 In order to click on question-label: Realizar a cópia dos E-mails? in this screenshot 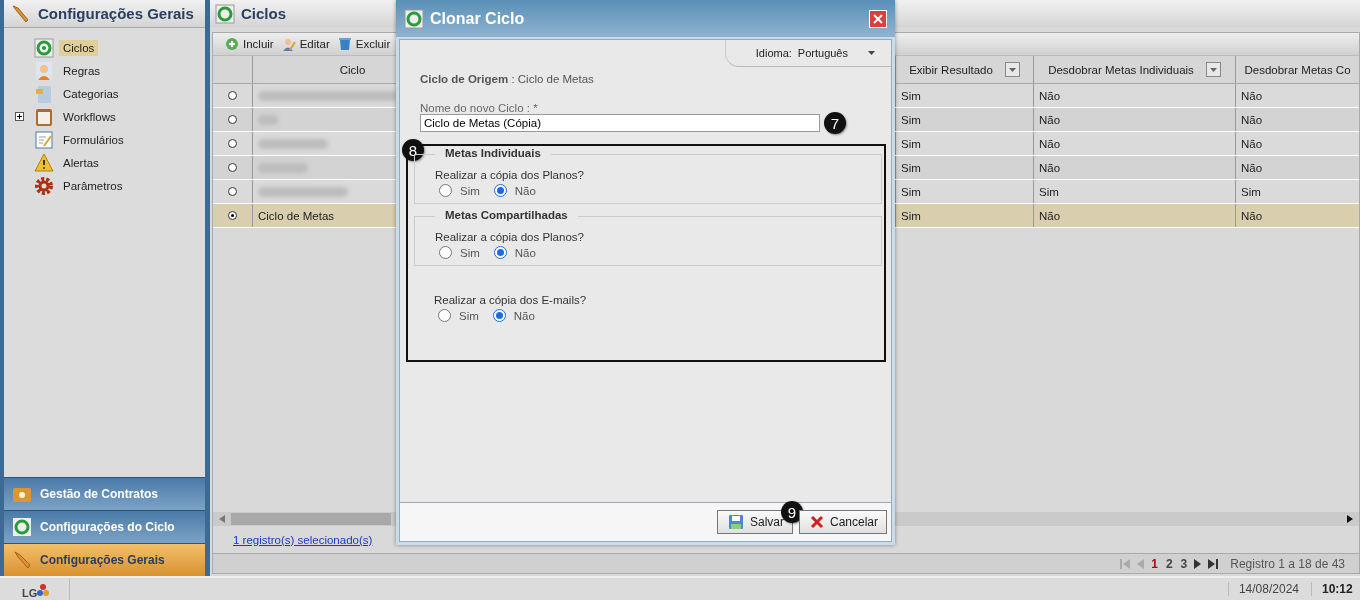, I will do `click(511, 300)`.